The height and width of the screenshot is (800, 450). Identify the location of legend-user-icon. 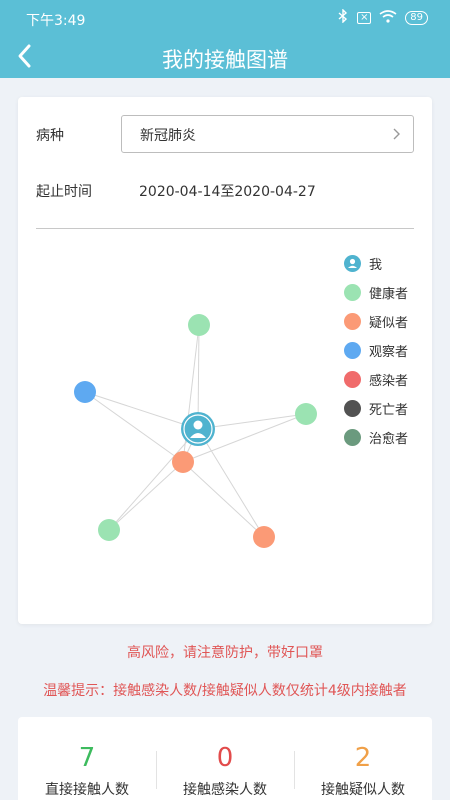
(352, 263).